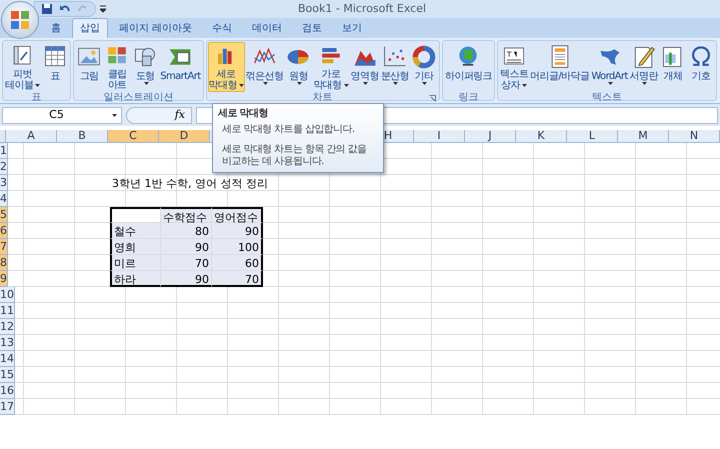 The image size is (720, 449). What do you see at coordinates (7, 359) in the screenshot?
I see `row-header: 14` at bounding box center [7, 359].